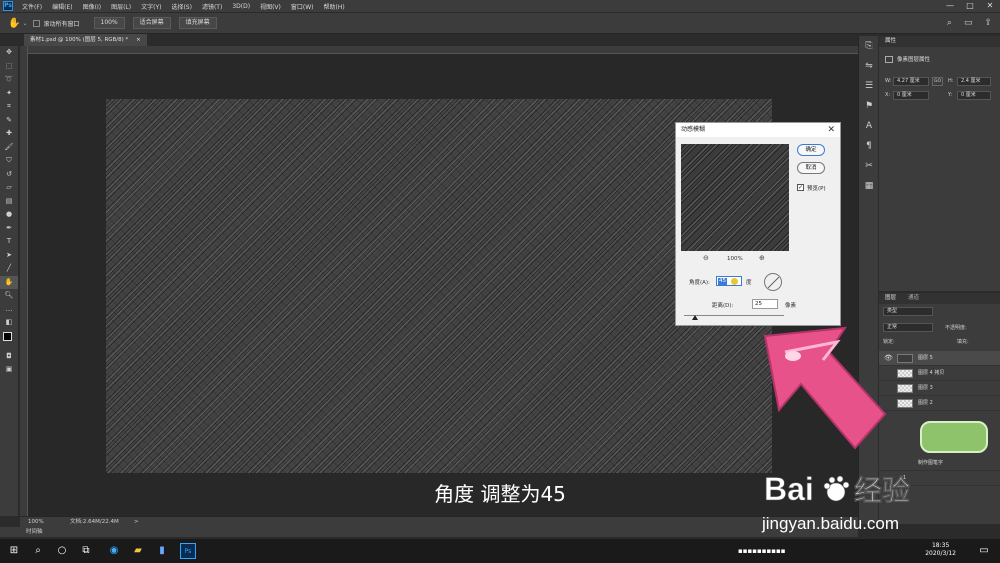  What do you see at coordinates (913, 298) in the screenshot?
I see `tab-channels: 通道` at bounding box center [913, 298].